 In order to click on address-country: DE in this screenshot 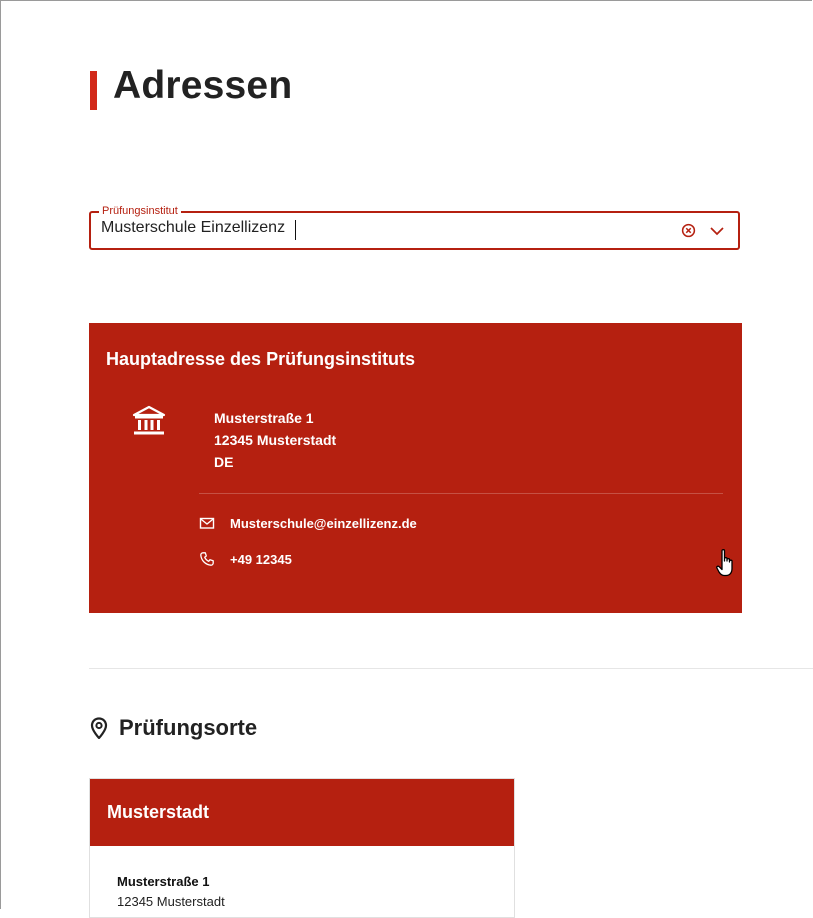, I will do `click(224, 462)`.